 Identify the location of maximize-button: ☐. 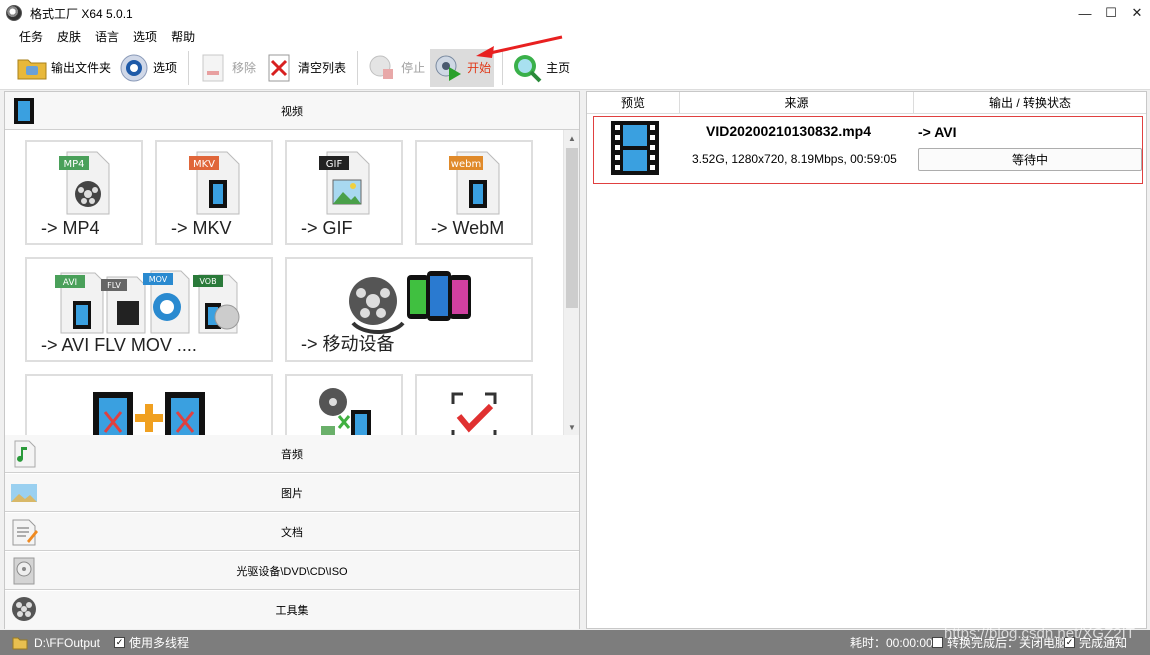
(1111, 13).